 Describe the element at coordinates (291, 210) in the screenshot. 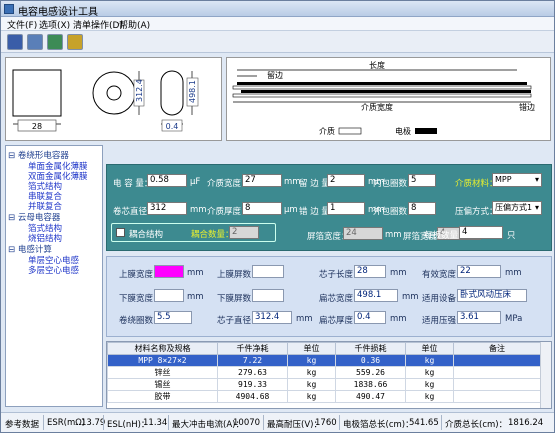

I see `dielectric-thick-unit: μm` at that location.